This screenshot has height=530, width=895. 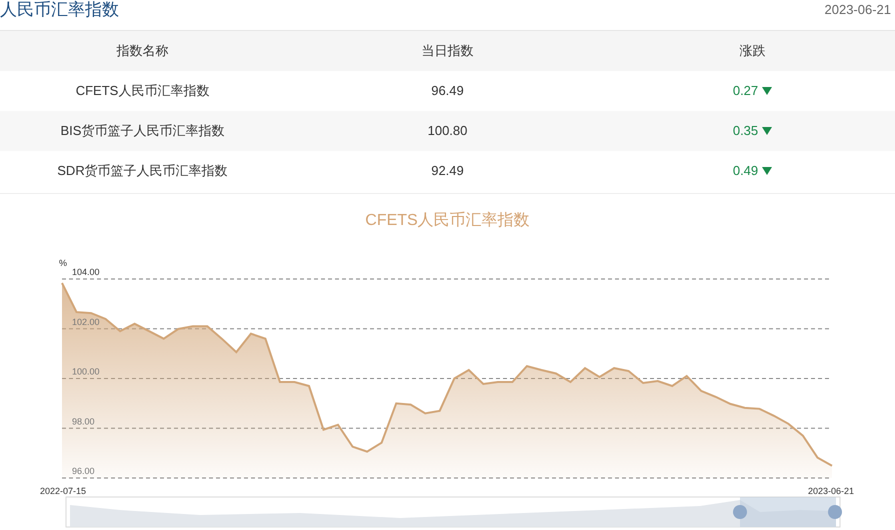 What do you see at coordinates (858, 10) in the screenshot?
I see `date-label: 2023-06-21` at bounding box center [858, 10].